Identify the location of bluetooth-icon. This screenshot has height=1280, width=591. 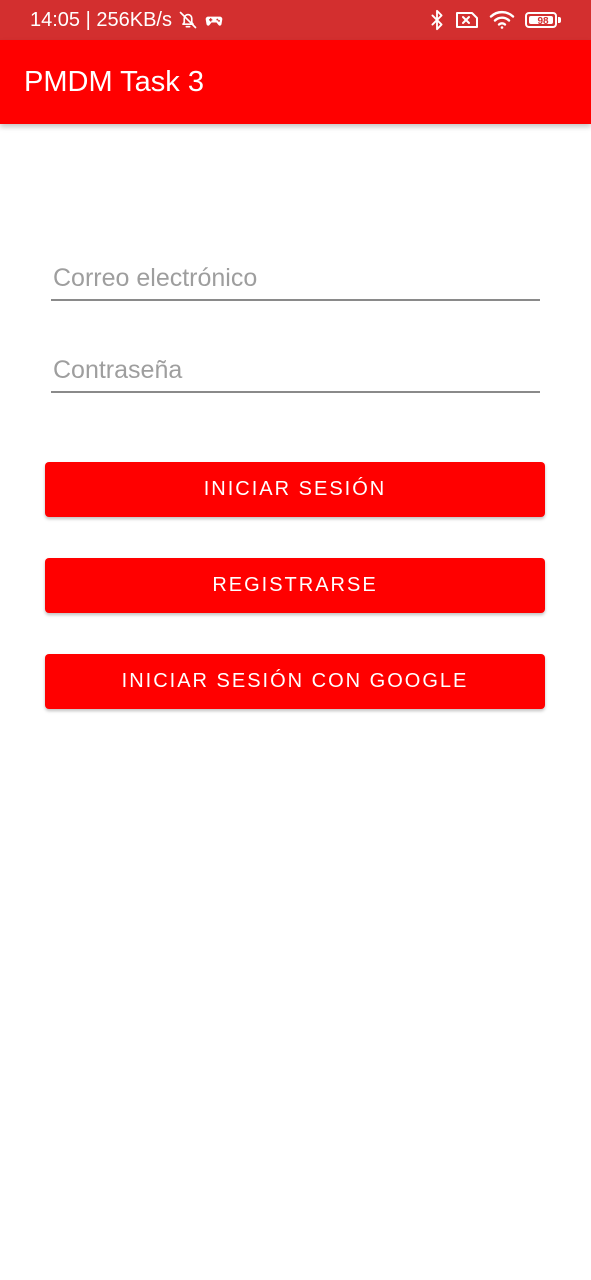
(437, 20).